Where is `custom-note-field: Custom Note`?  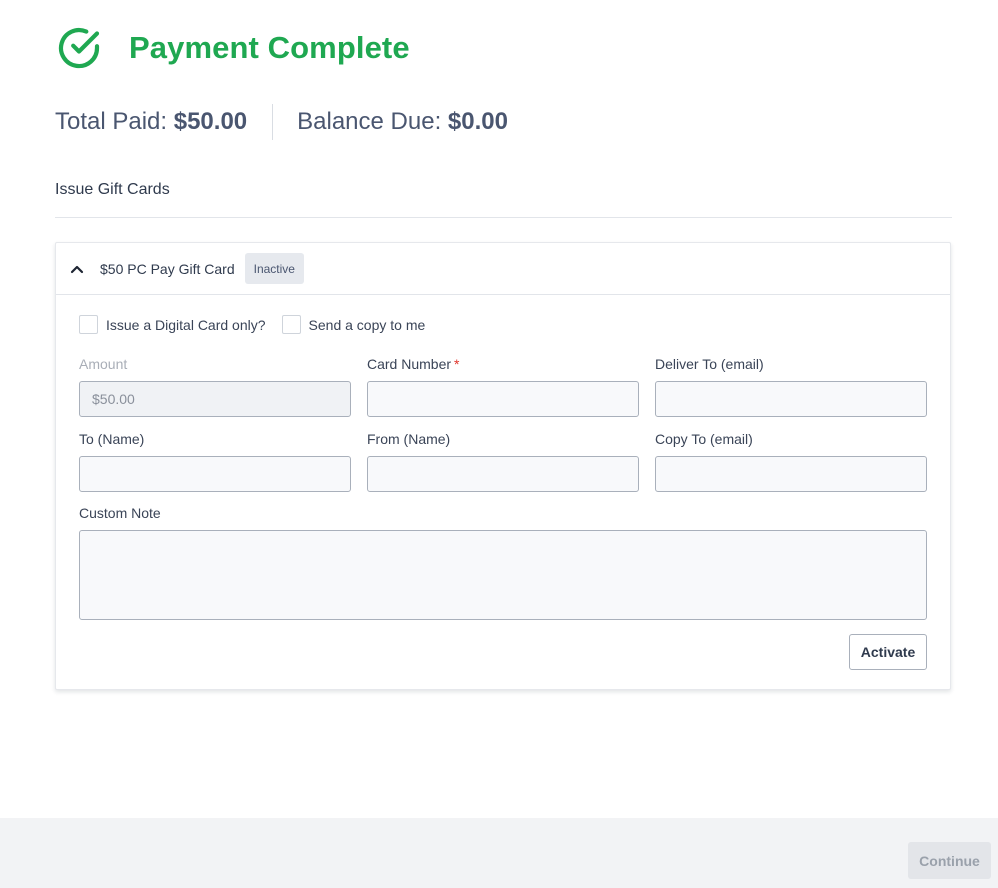
custom-note-field: Custom Note is located at coordinates (503, 562).